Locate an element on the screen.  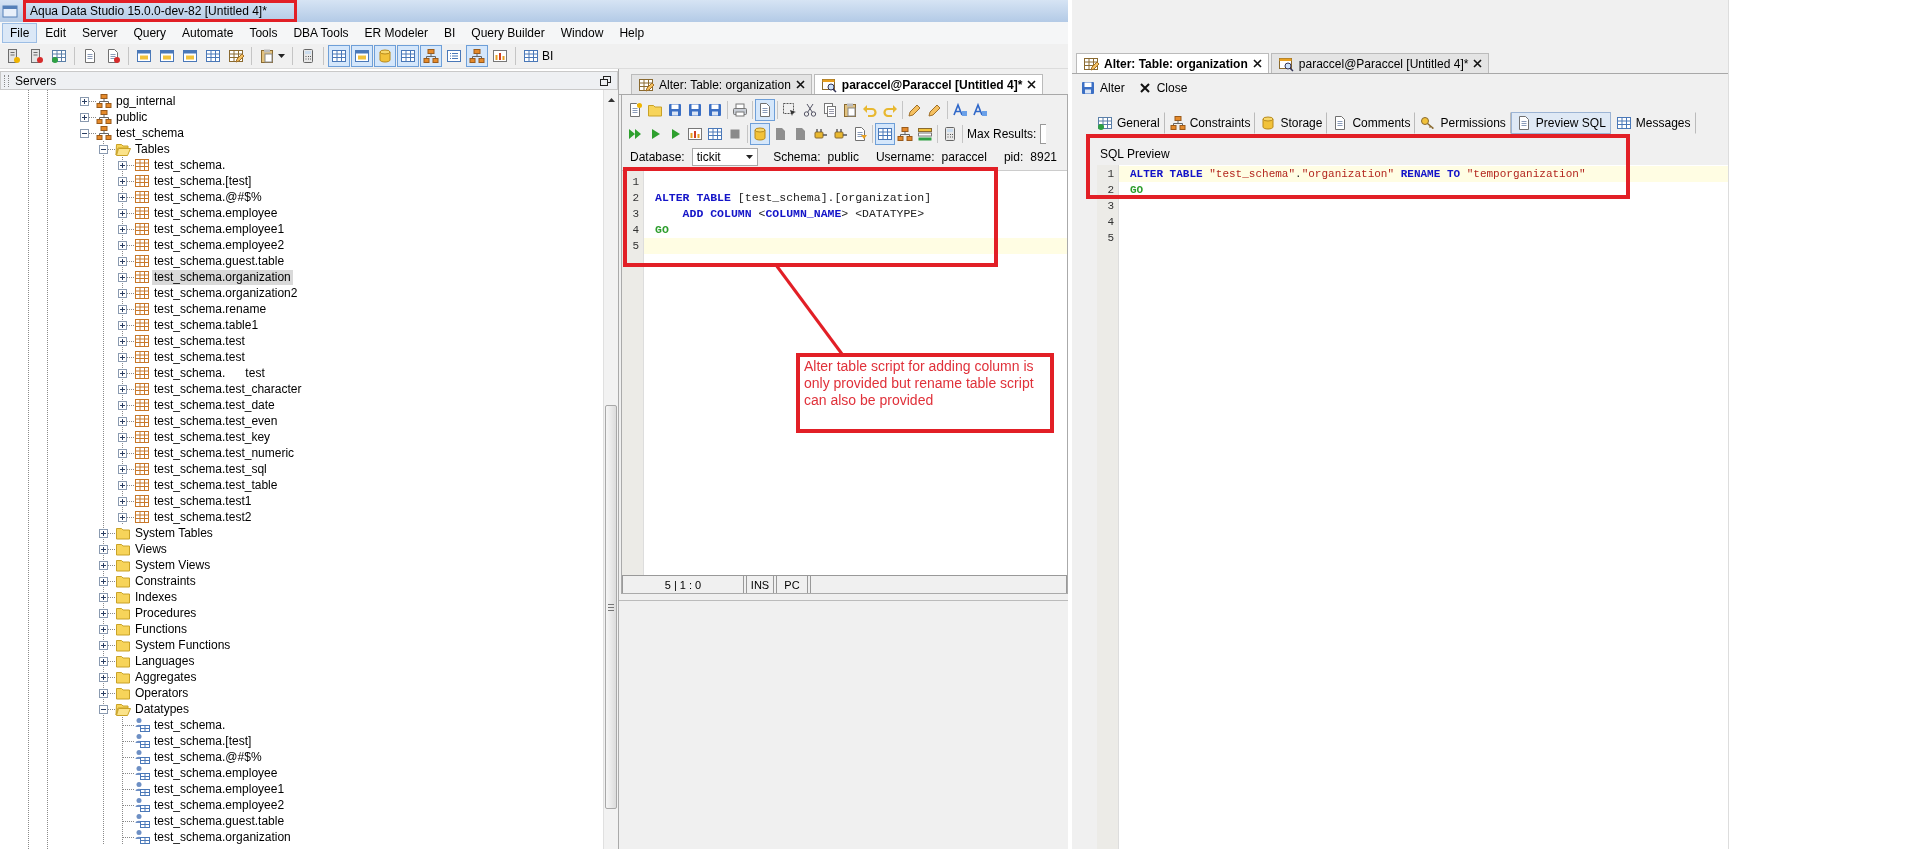
database-dropdown: tickit is located at coordinates (725, 157).